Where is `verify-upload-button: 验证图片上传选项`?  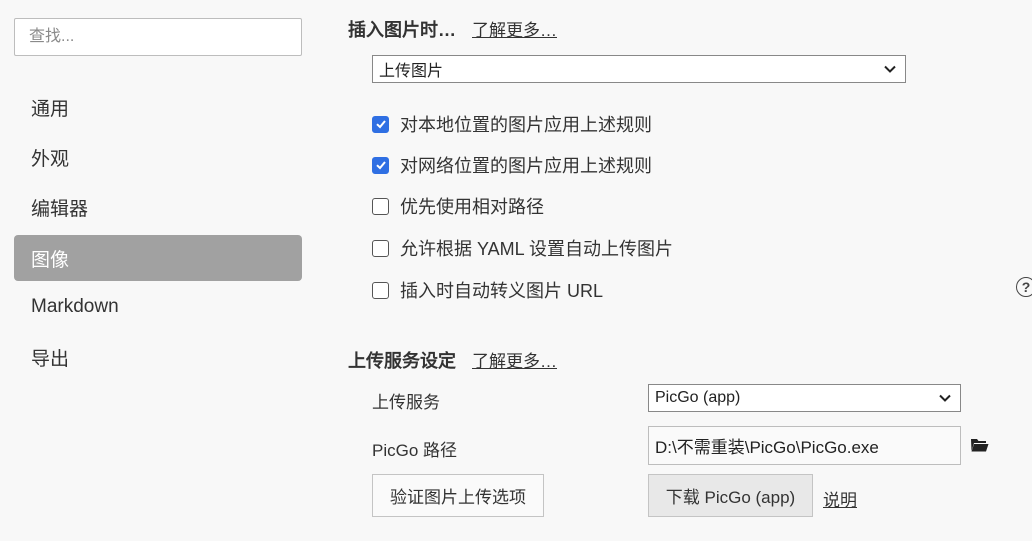 verify-upload-button: 验证图片上传选项 is located at coordinates (458, 495).